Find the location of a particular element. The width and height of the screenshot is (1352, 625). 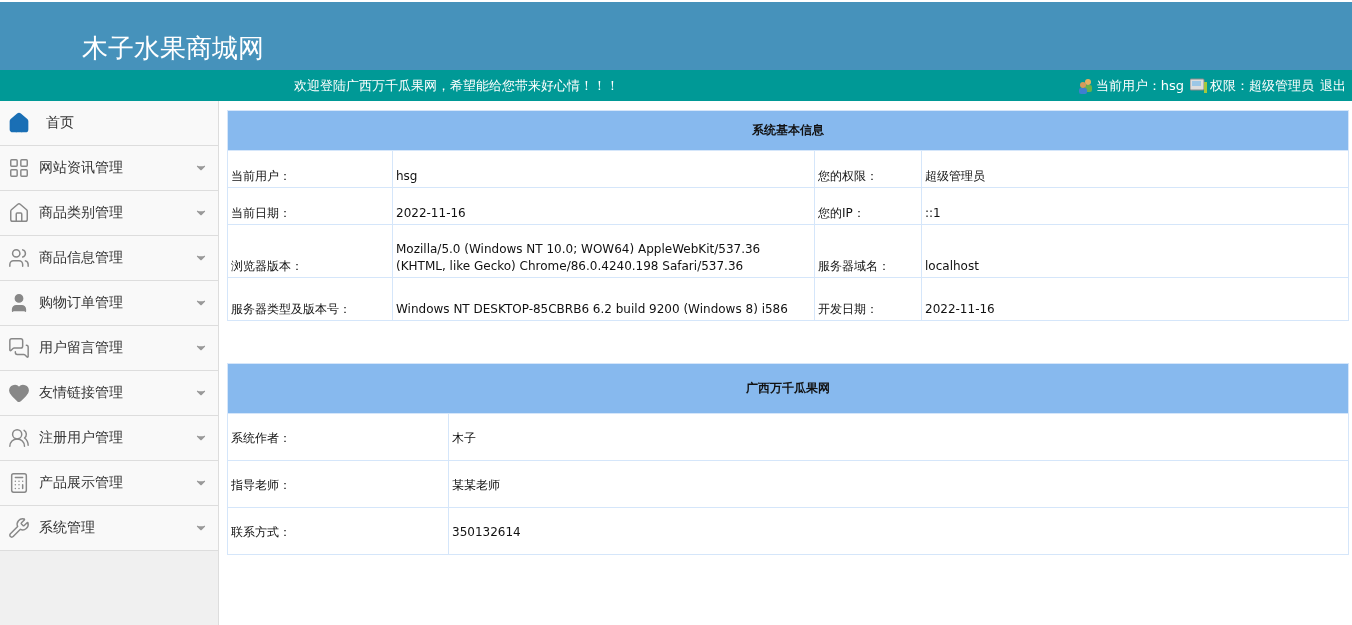

sidebar-item: 商品信息管理 is located at coordinates (109, 258).